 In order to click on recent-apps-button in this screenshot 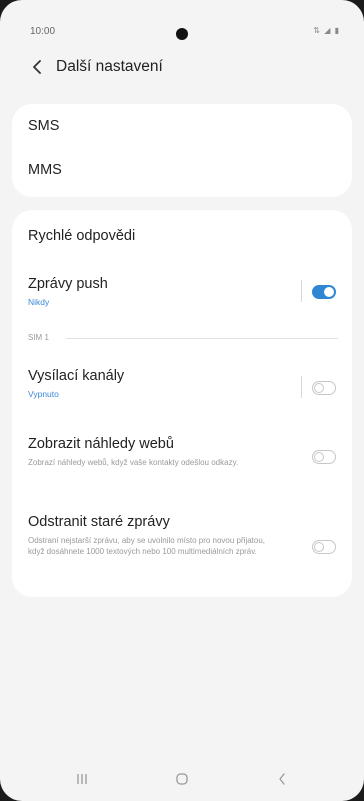, I will do `click(82, 779)`.